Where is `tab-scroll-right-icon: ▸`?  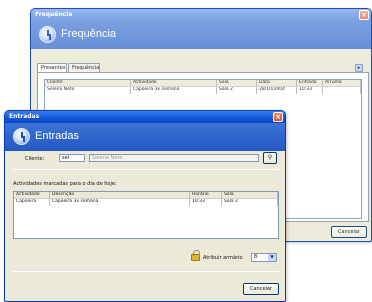 tab-scroll-right-icon: ▸ is located at coordinates (359, 68).